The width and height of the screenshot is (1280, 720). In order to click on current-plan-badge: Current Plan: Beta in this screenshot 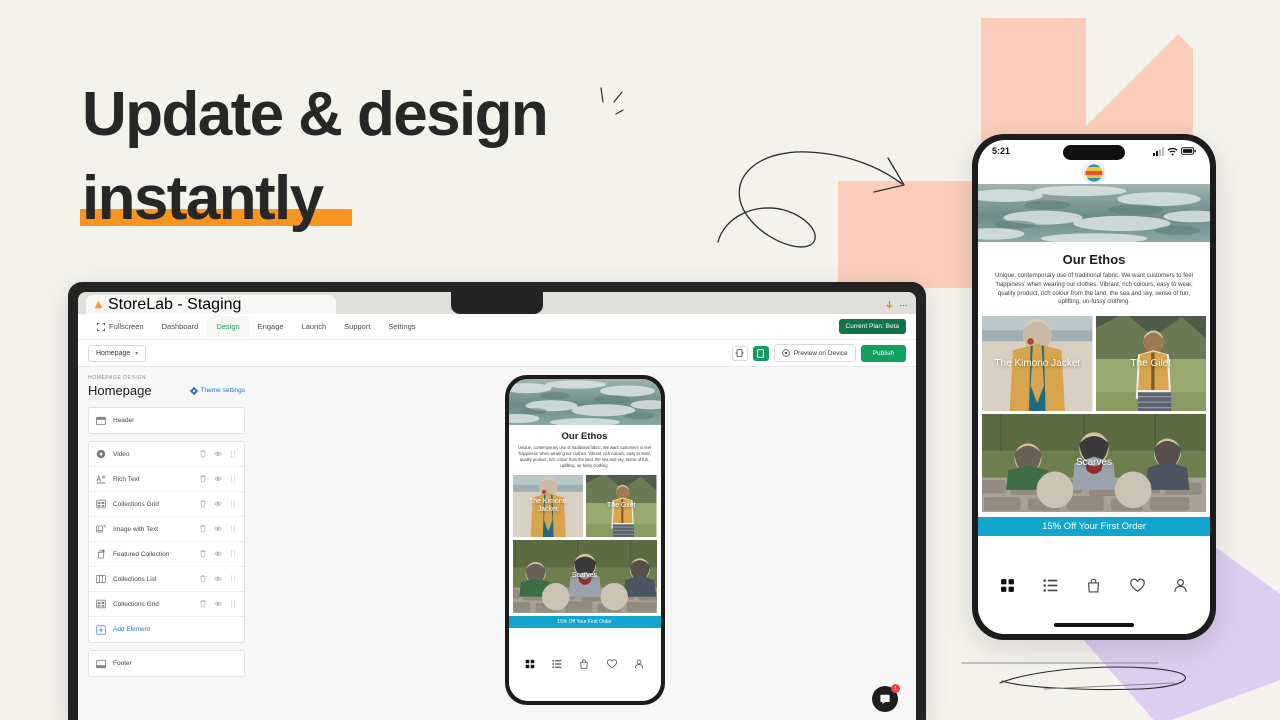, I will do `click(872, 326)`.